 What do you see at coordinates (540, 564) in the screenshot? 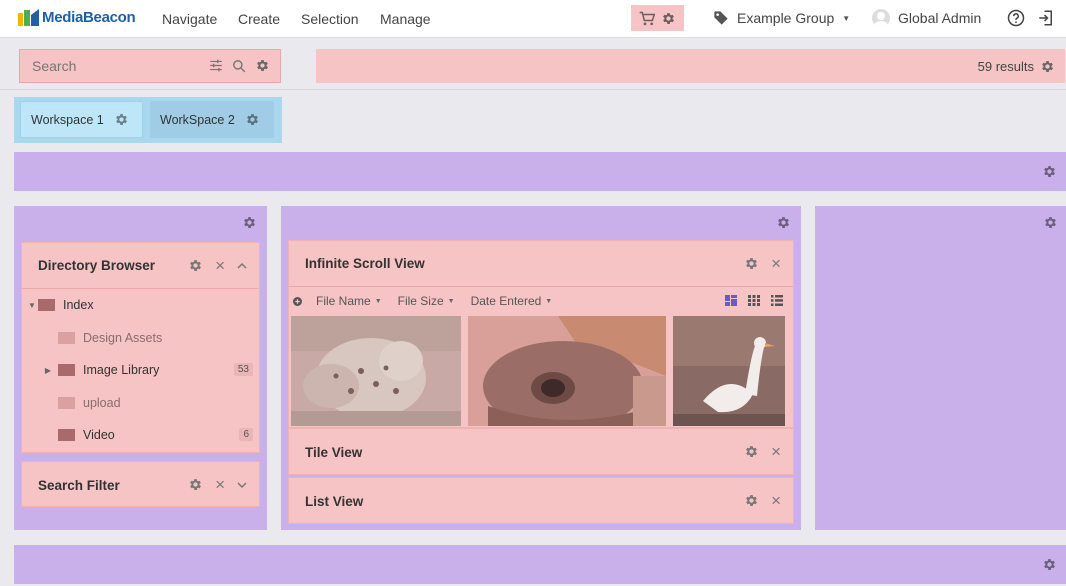
I see `layout-row-bottom` at bounding box center [540, 564].